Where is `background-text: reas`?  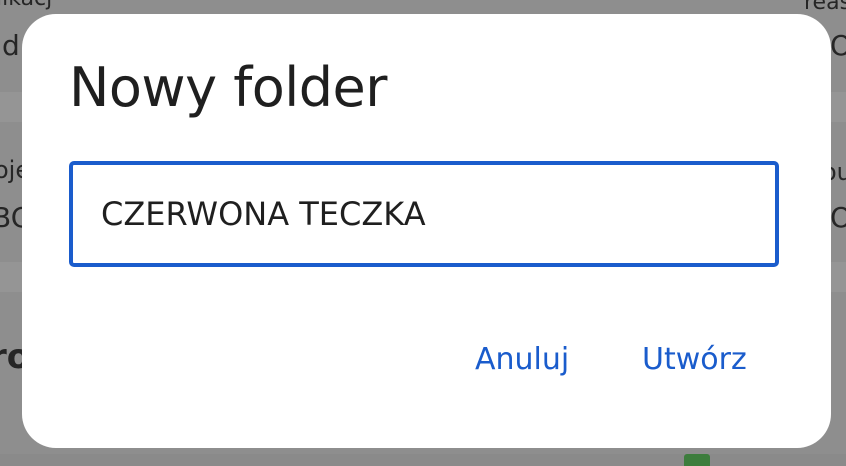
background-text: reas is located at coordinates (825, 7).